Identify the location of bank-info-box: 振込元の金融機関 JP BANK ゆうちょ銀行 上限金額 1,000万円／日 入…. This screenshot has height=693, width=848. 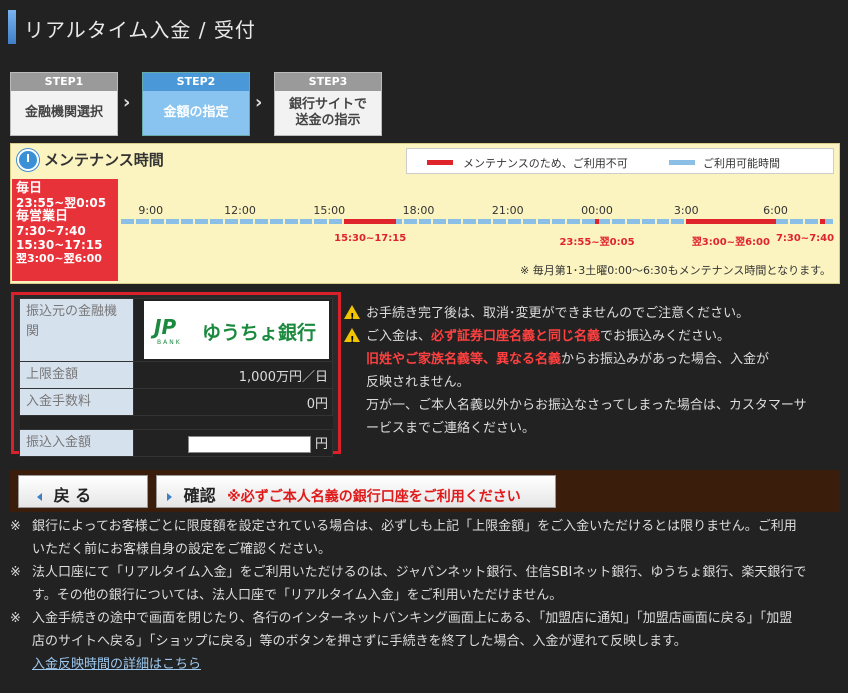
(176, 374).